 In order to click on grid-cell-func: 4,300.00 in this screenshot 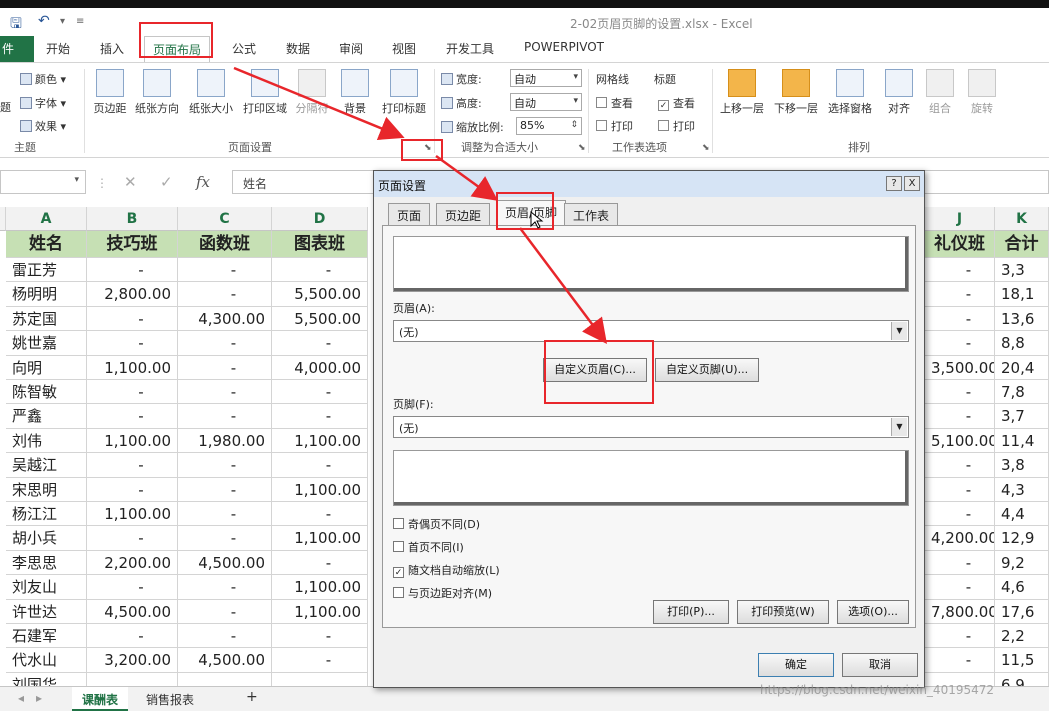, I will do `click(225, 319)`.